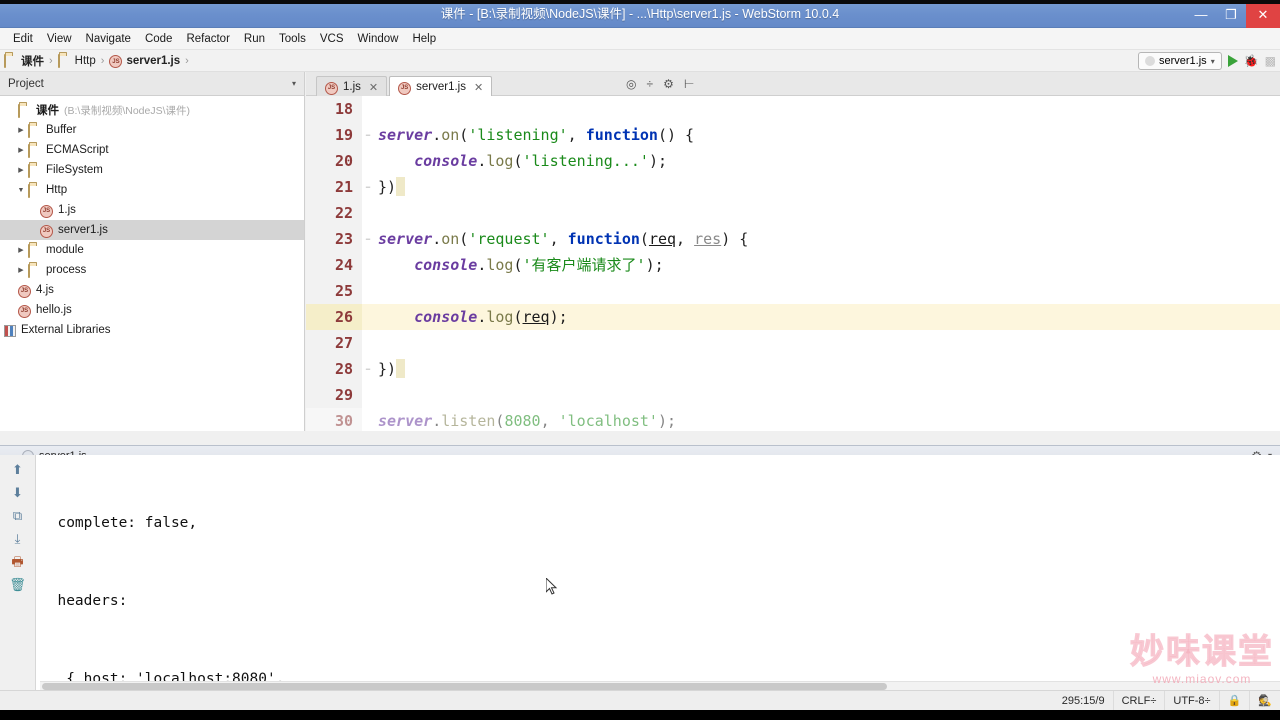 This screenshot has width=1280, height=720. Describe the element at coordinates (66, 330) in the screenshot. I see `tree-item-label: External Libraries` at that location.